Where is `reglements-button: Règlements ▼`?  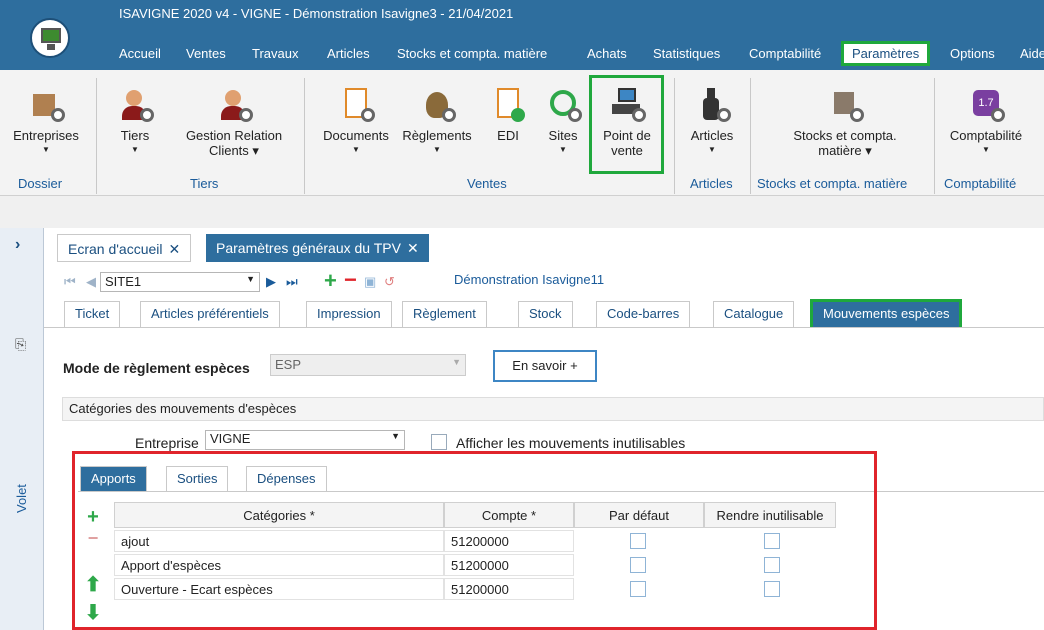
reglements-button: Règlements ▼ is located at coordinates (437, 121).